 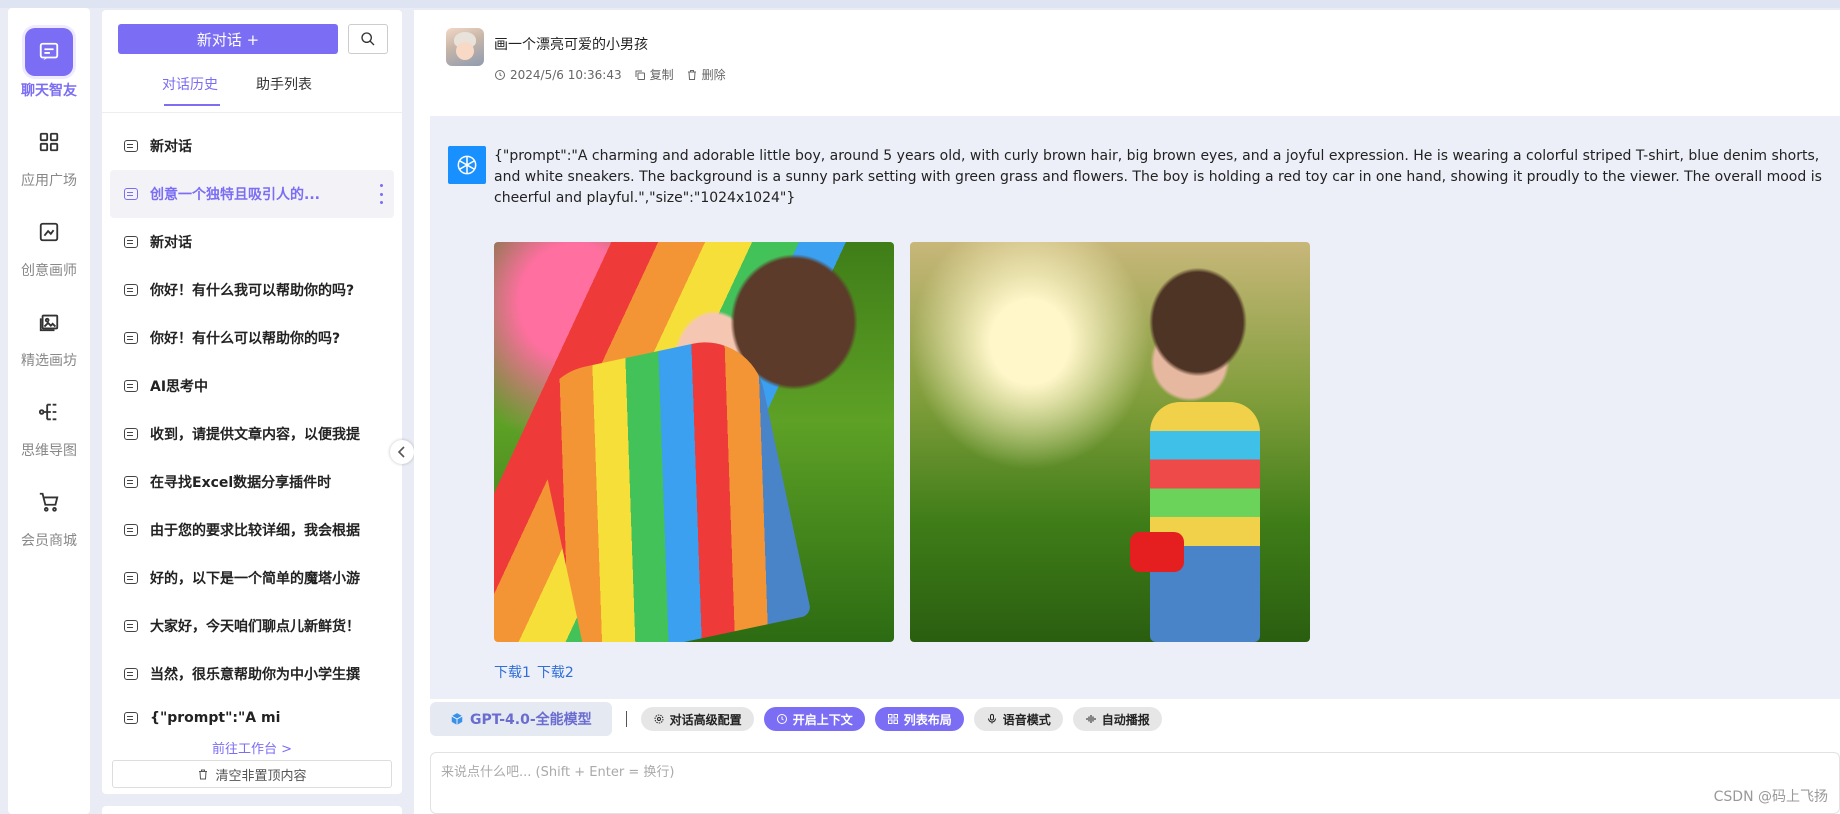 What do you see at coordinates (49, 52) in the screenshot?
I see `chat-icon` at bounding box center [49, 52].